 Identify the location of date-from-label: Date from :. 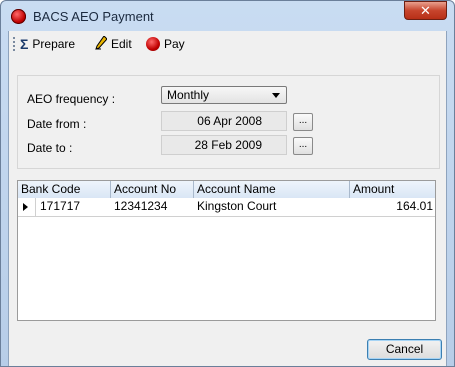
(57, 124).